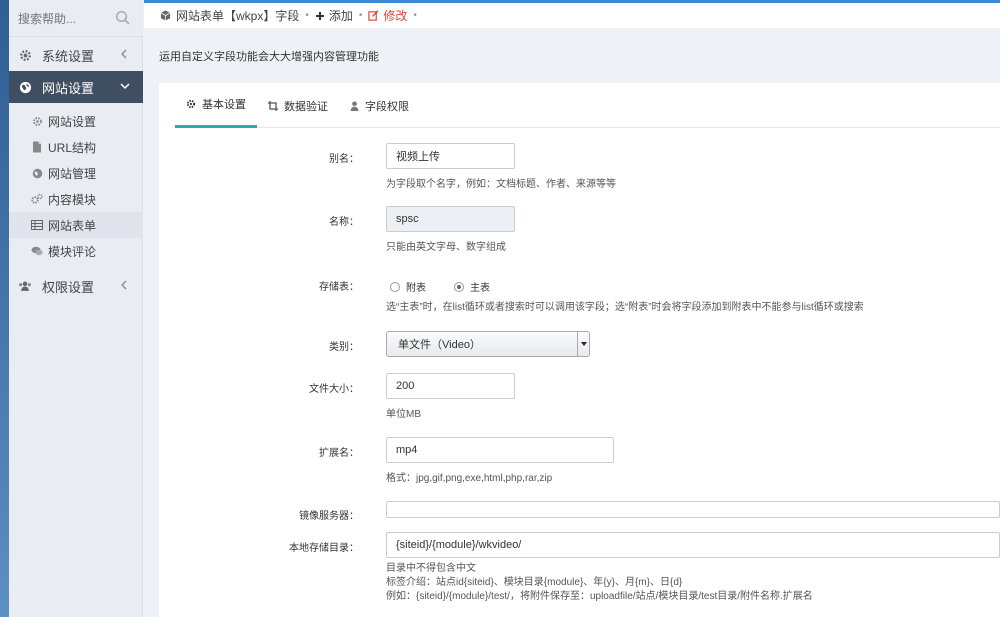  I want to click on tab-basic-settings: 基本设置, so click(216, 105).